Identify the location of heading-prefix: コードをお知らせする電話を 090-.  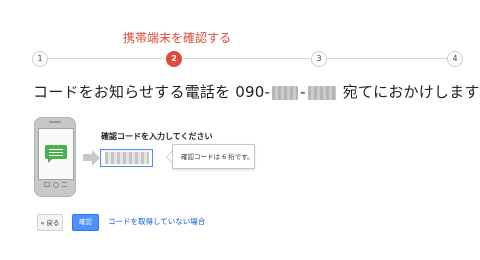
(152, 92).